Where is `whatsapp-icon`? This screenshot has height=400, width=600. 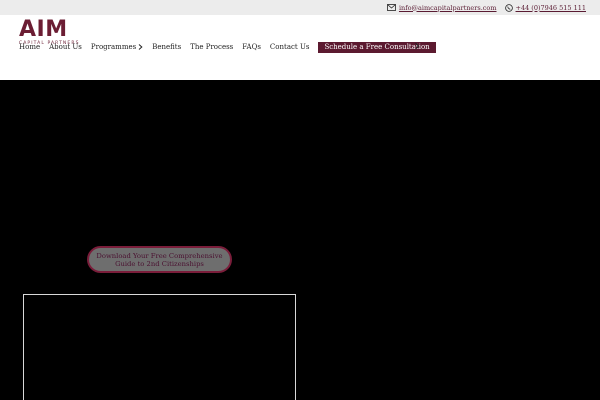
whatsapp-icon is located at coordinates (508, 7).